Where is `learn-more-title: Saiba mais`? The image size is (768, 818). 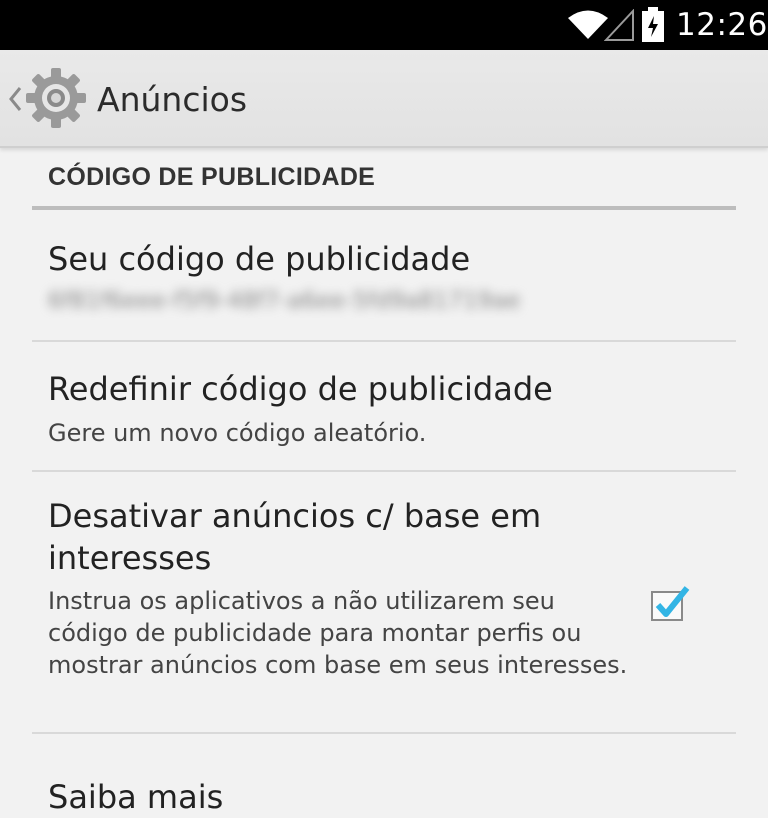
learn-more-title: Saiba mais is located at coordinates (343, 797).